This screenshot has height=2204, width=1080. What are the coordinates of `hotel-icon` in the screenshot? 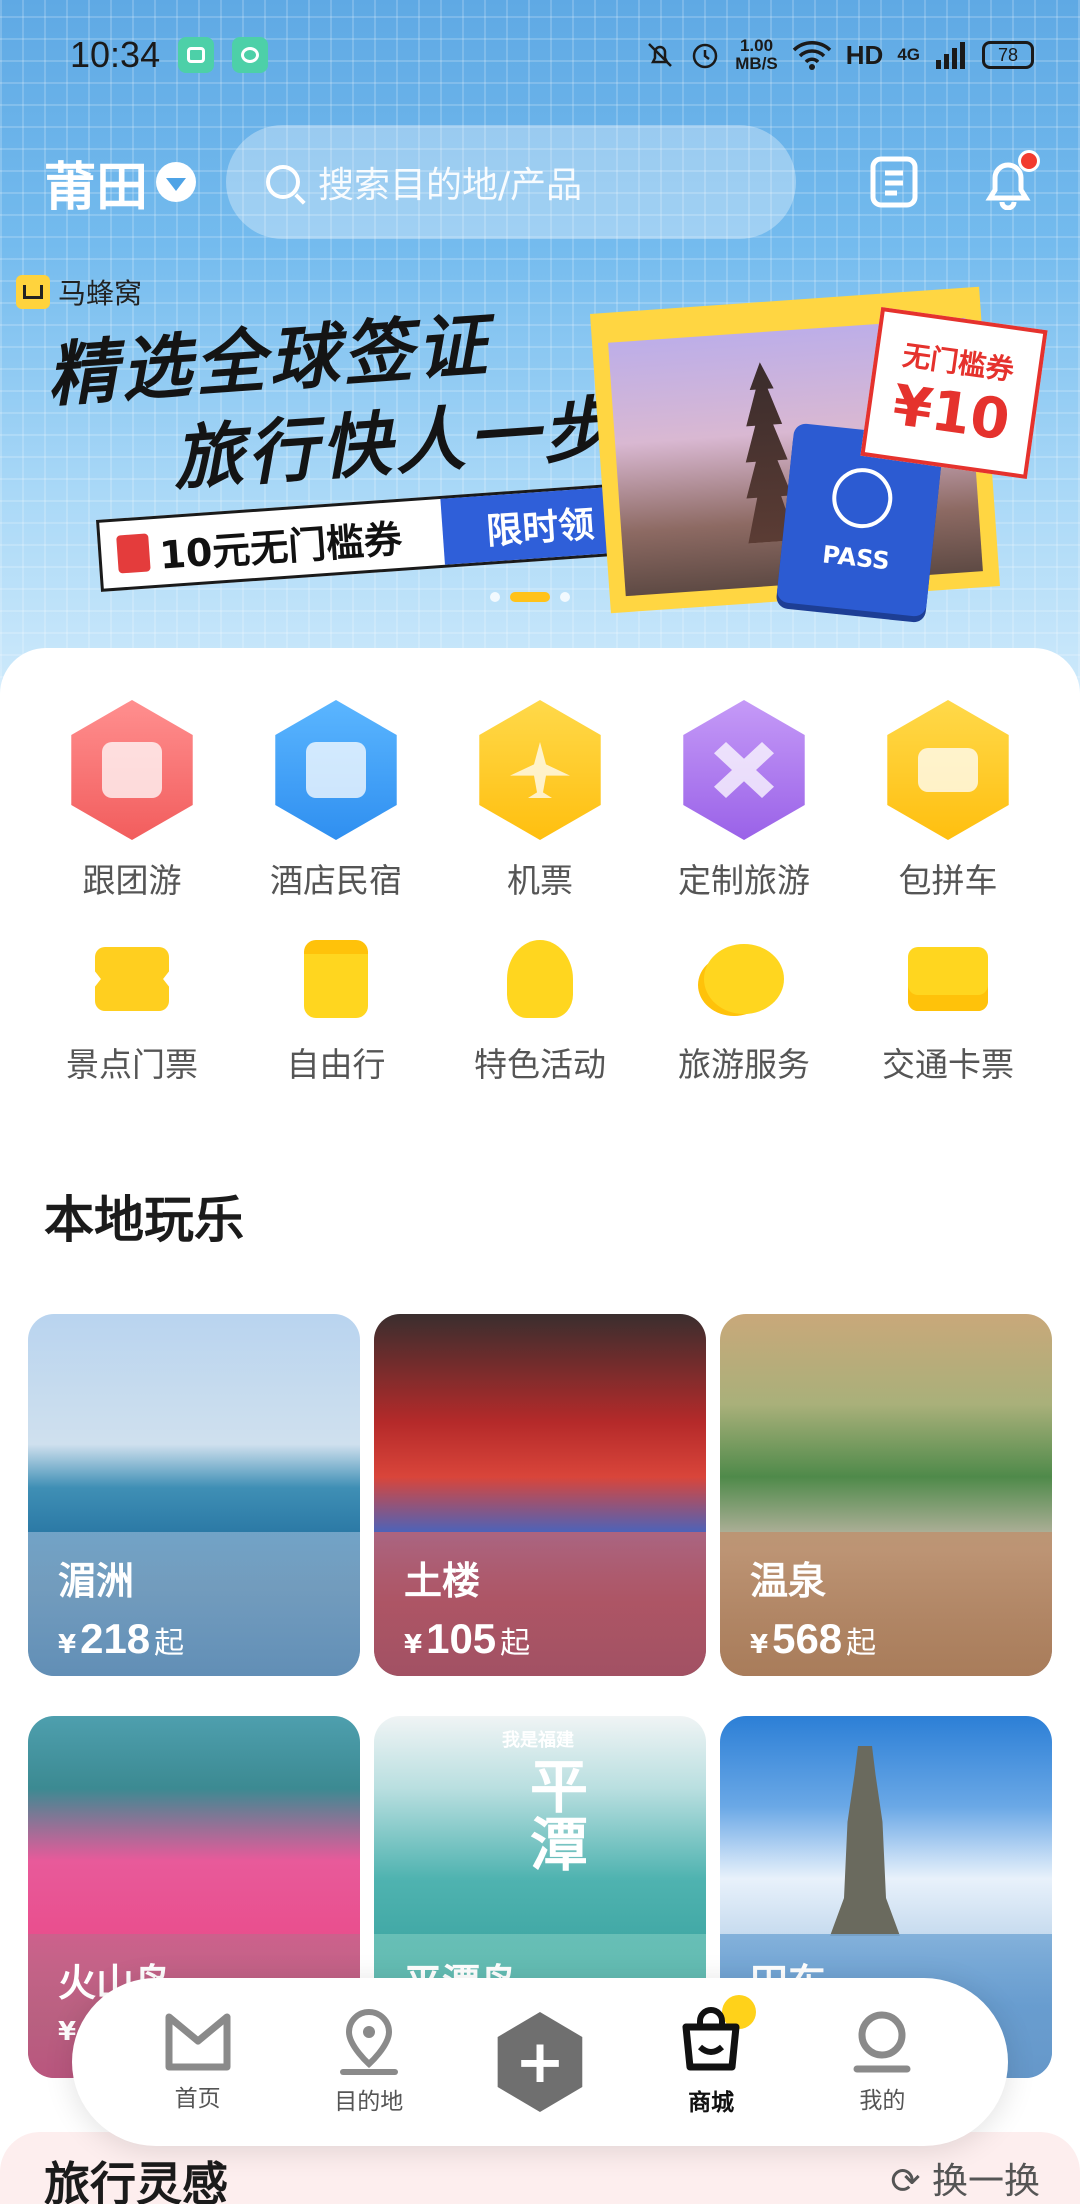 It's located at (336, 770).